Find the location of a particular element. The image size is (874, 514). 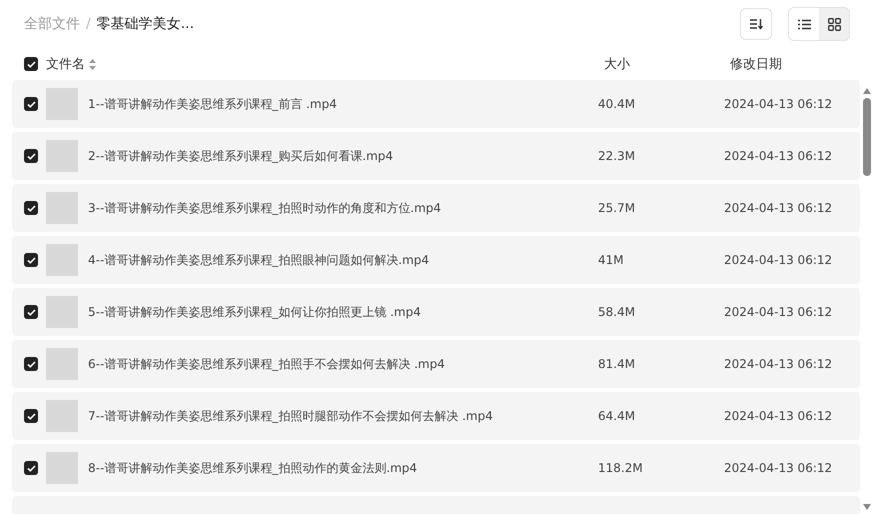

file-name: 5--谱哥讲解动作美姿思维系列课程_如何让你拍照更上镜 .mp4 is located at coordinates (255, 312).